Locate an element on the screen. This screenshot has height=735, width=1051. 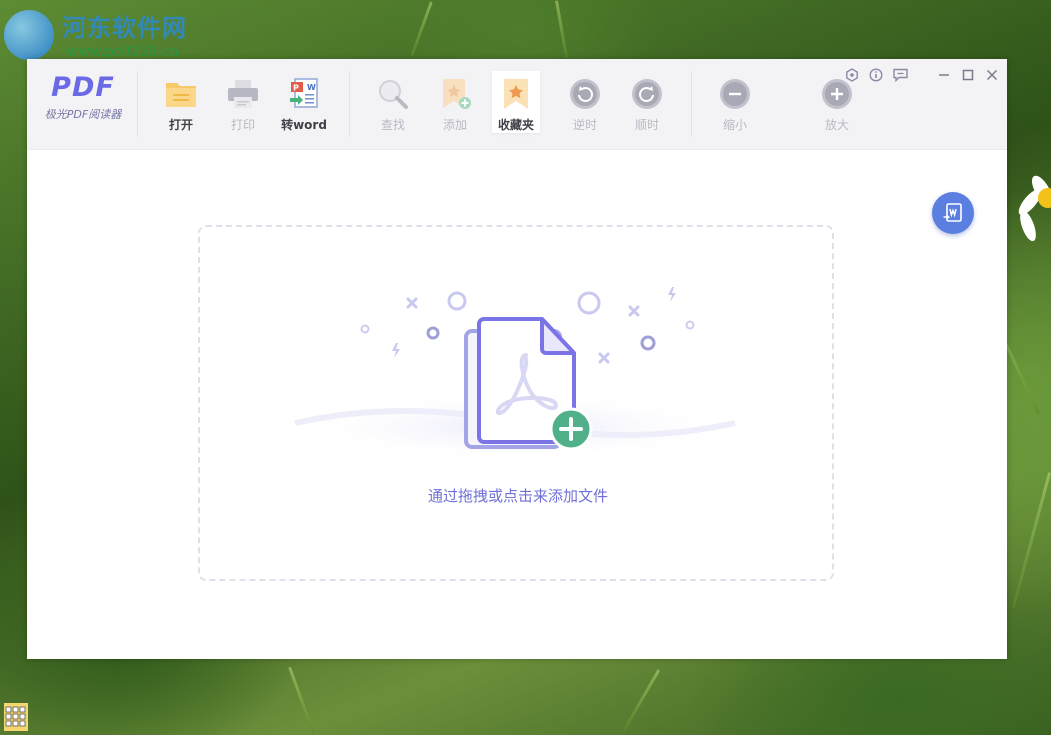
drop-hint-text: 通过拖拽或点击来添加文件 is located at coordinates (517, 496).